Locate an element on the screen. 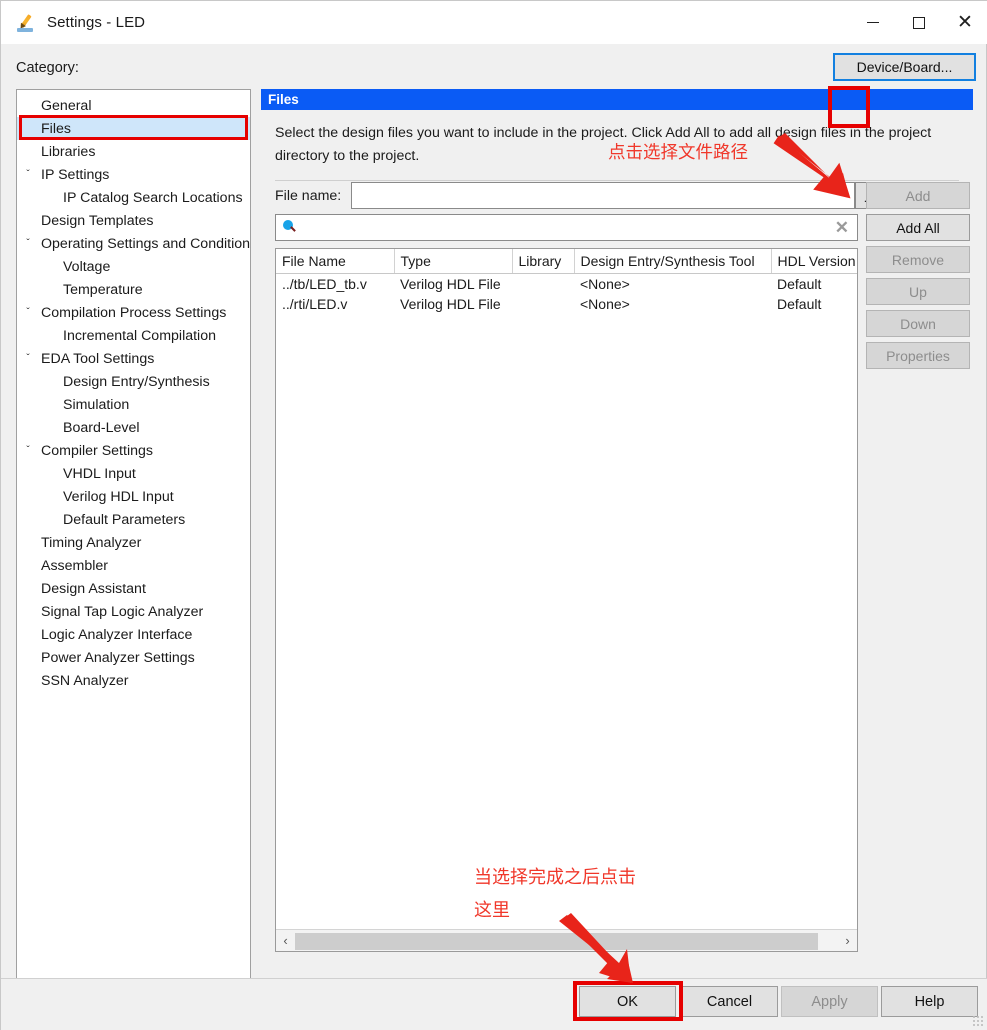  close-button: ✕ is located at coordinates (964, 22).